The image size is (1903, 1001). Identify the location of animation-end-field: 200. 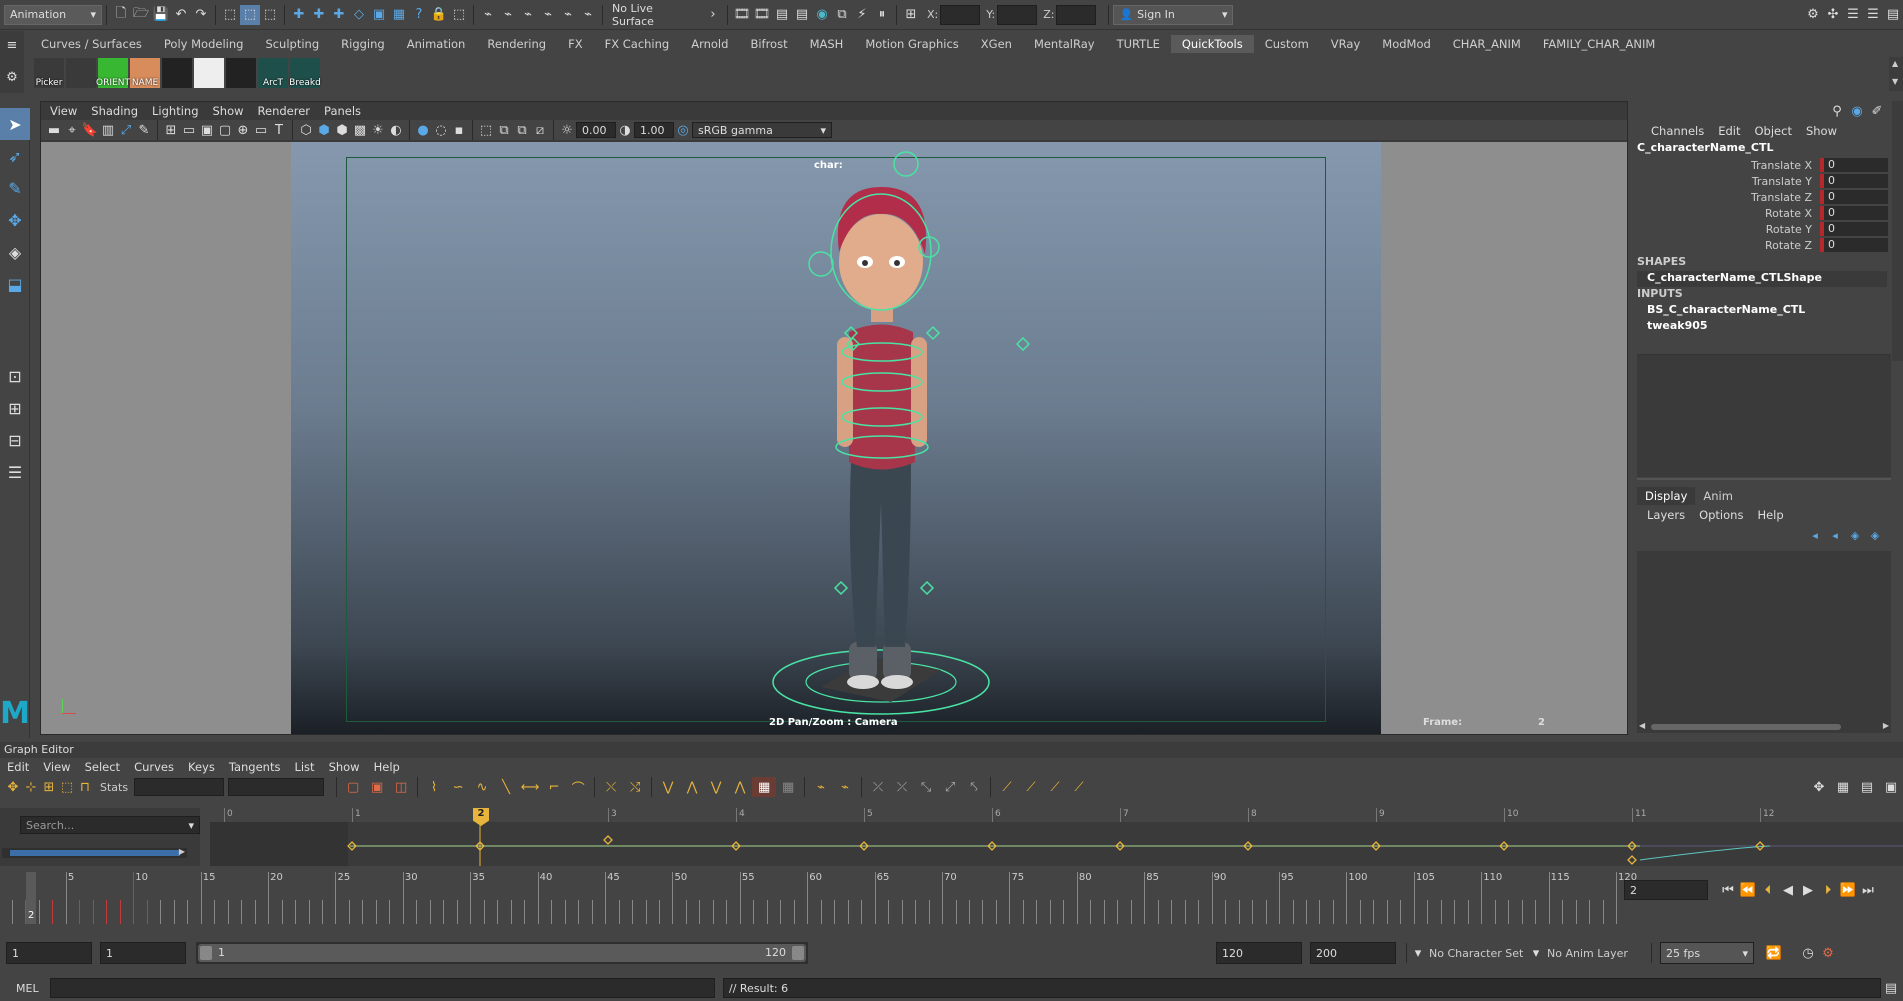
(1353, 953).